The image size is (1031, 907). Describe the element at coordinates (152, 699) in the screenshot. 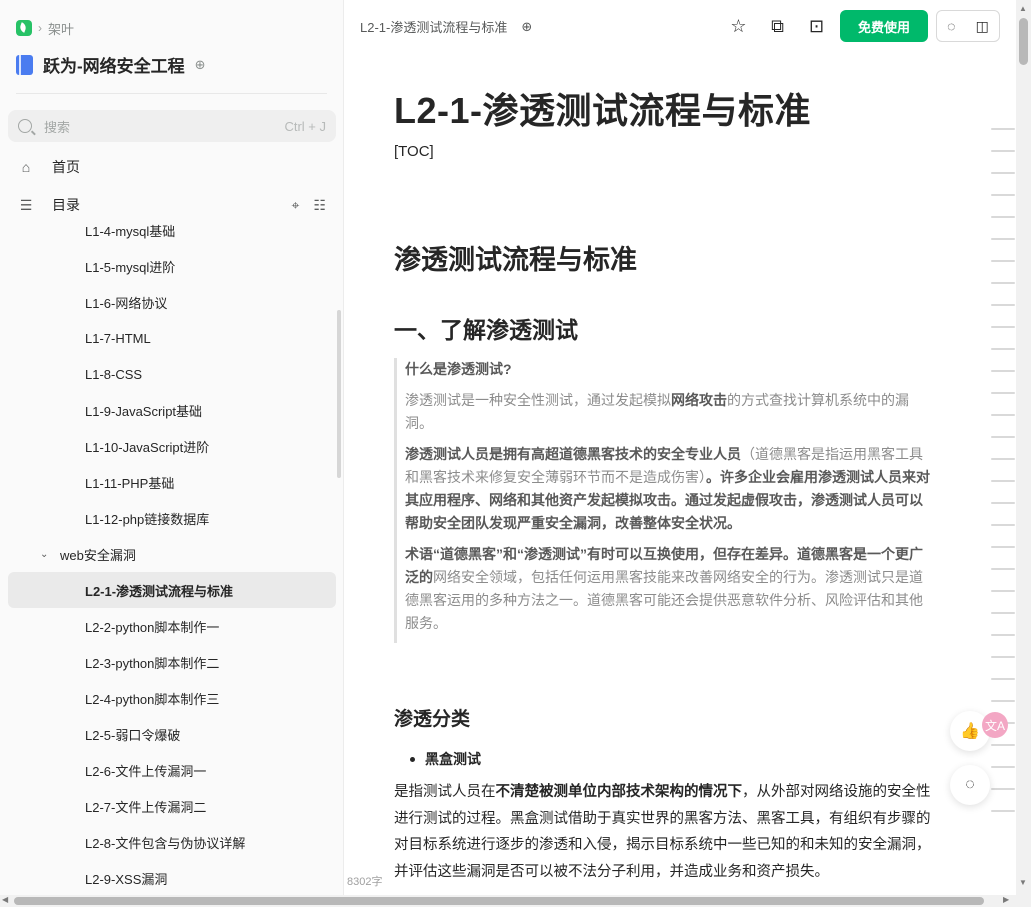

I see `tree-item-label: L2-4-python脚本制作三` at that location.